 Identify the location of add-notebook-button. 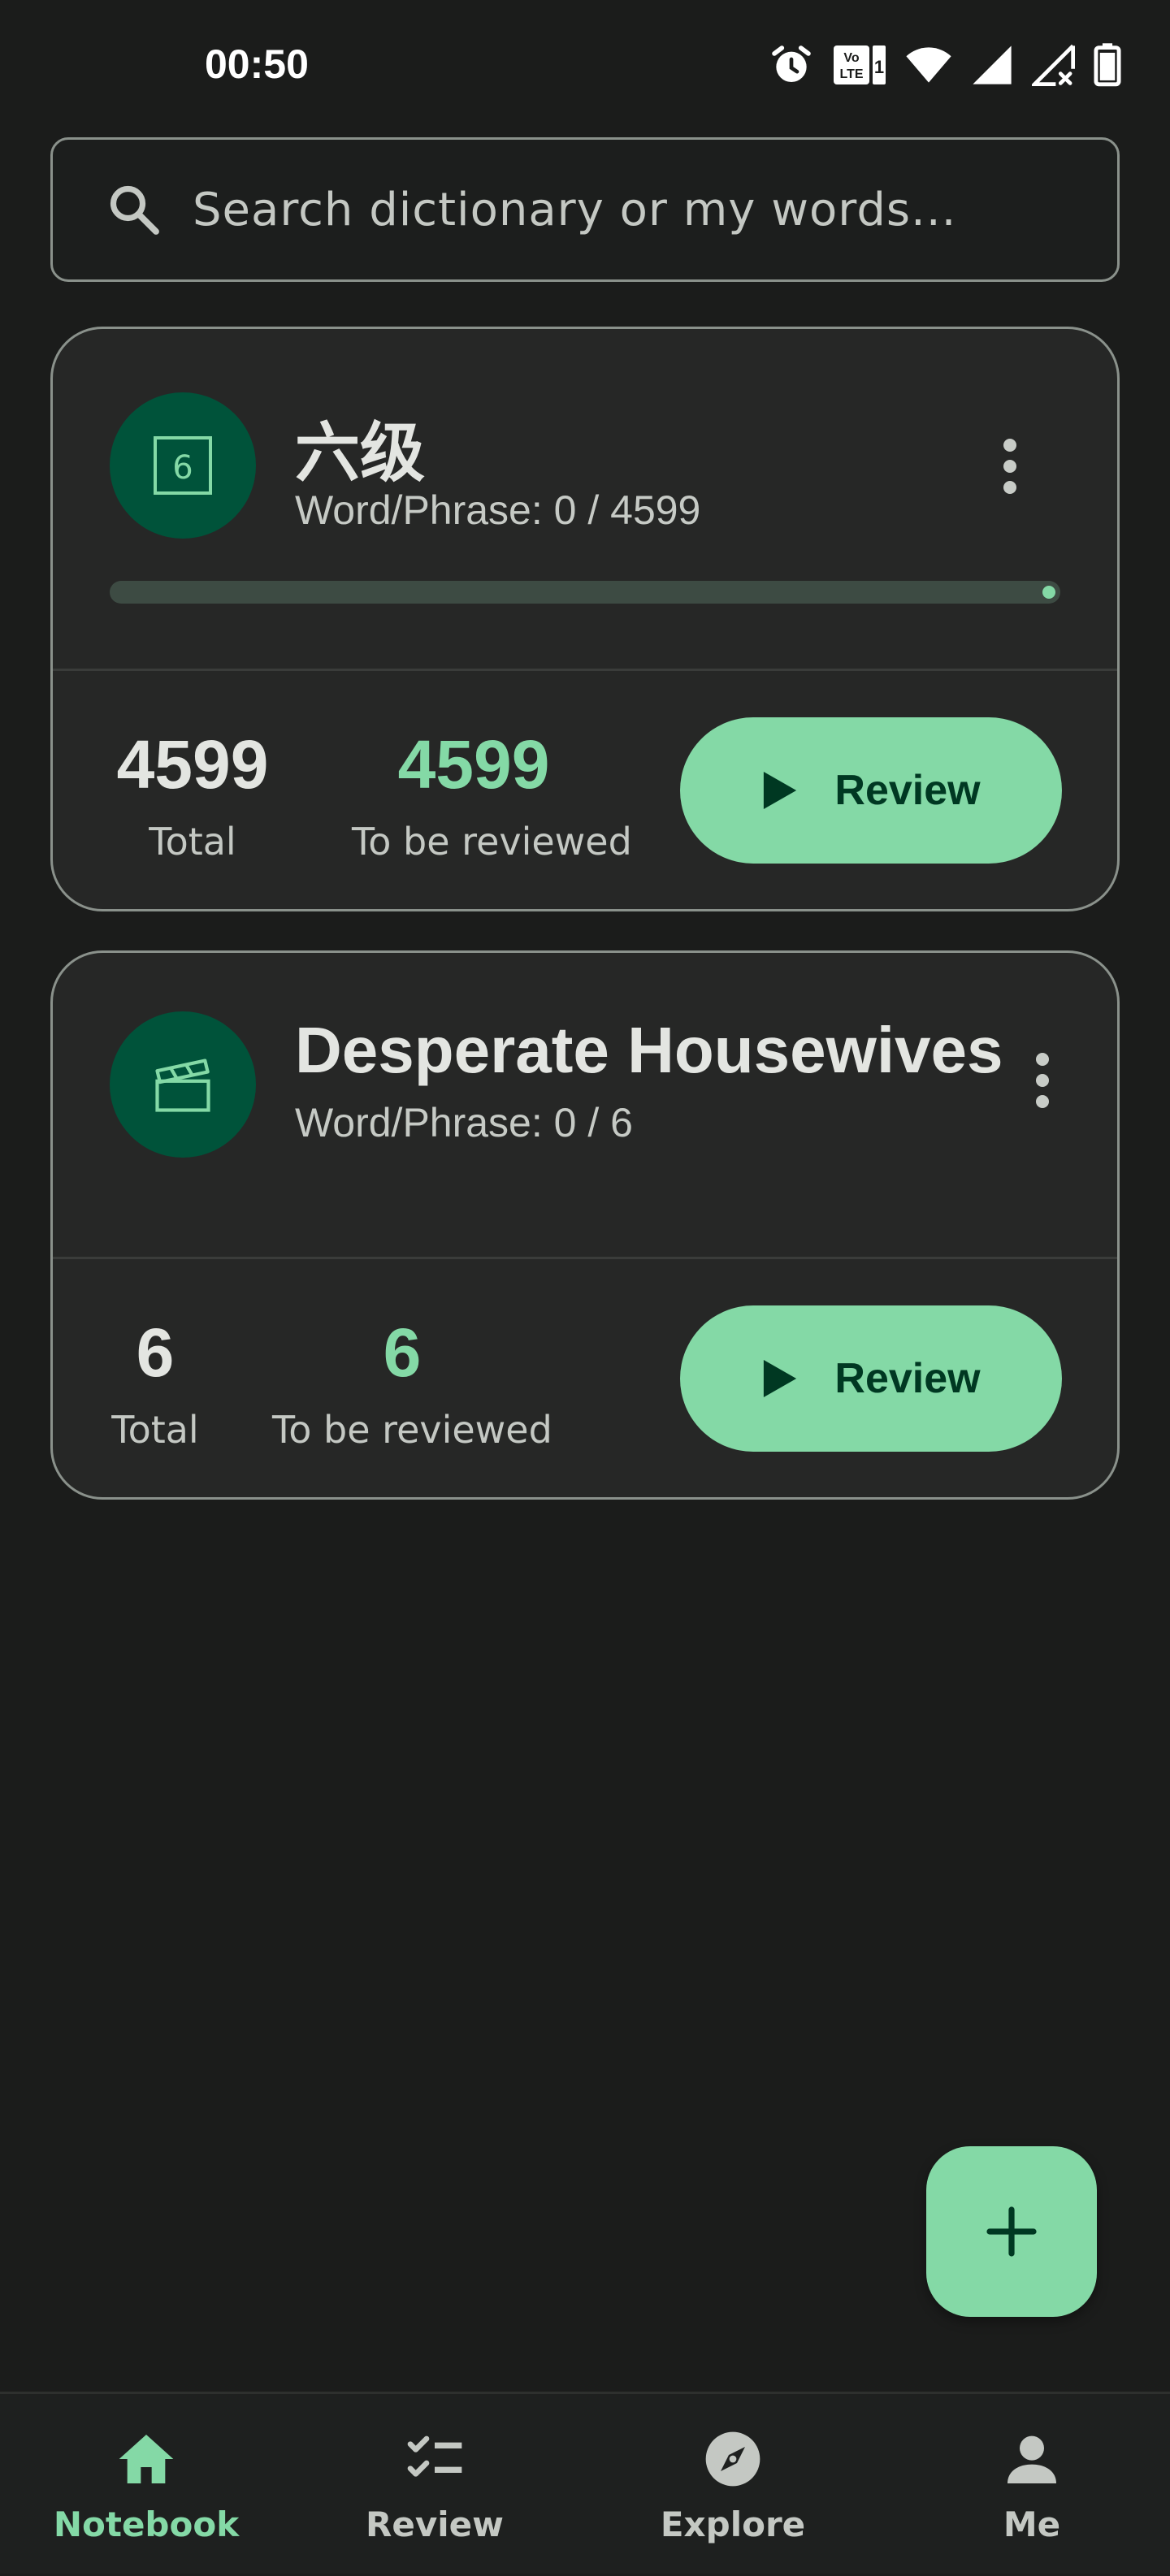
(1011, 2231).